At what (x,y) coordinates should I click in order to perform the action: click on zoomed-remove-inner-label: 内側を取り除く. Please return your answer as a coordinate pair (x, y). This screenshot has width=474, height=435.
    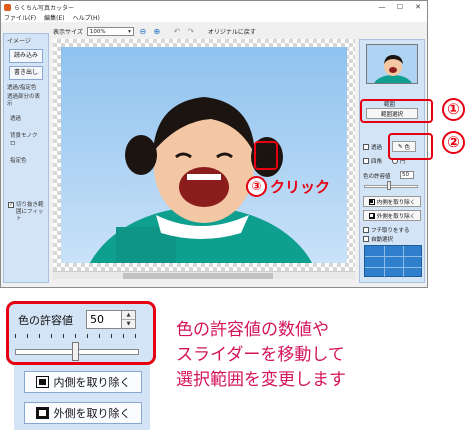
    Looking at the image, I should click on (92, 382).